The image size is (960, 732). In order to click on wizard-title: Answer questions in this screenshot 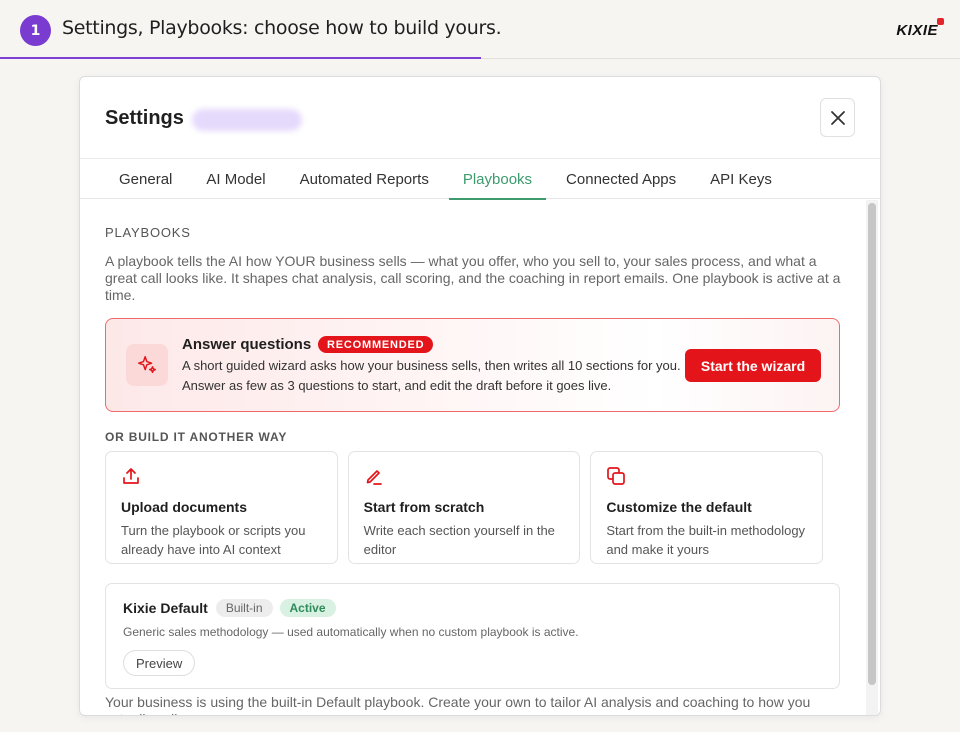, I will do `click(247, 344)`.